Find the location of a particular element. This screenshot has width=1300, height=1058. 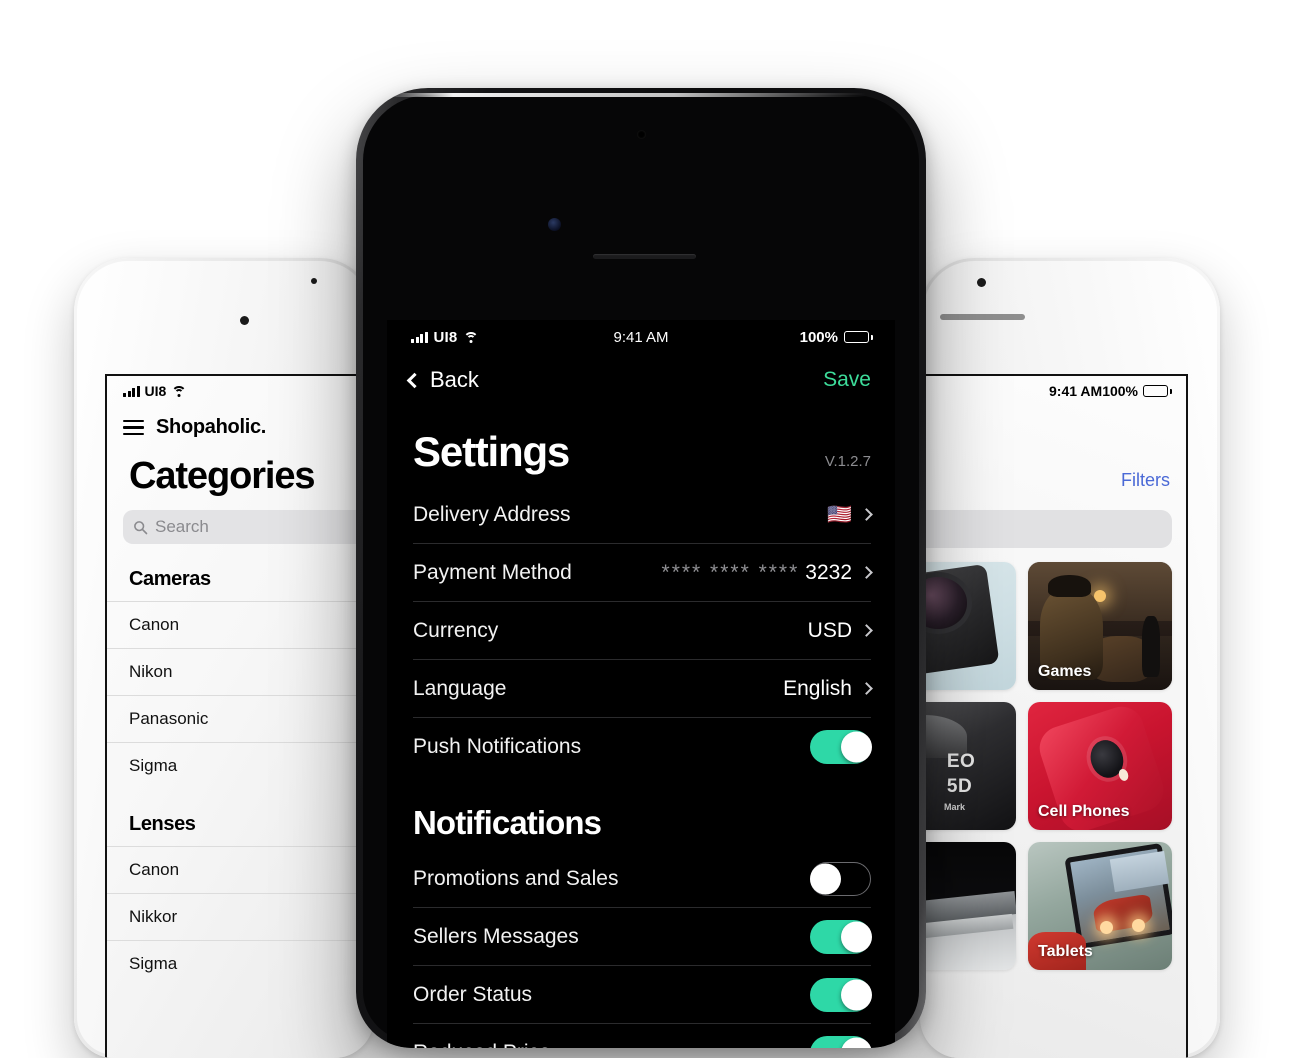

back-button-label: Back is located at coordinates (454, 379).